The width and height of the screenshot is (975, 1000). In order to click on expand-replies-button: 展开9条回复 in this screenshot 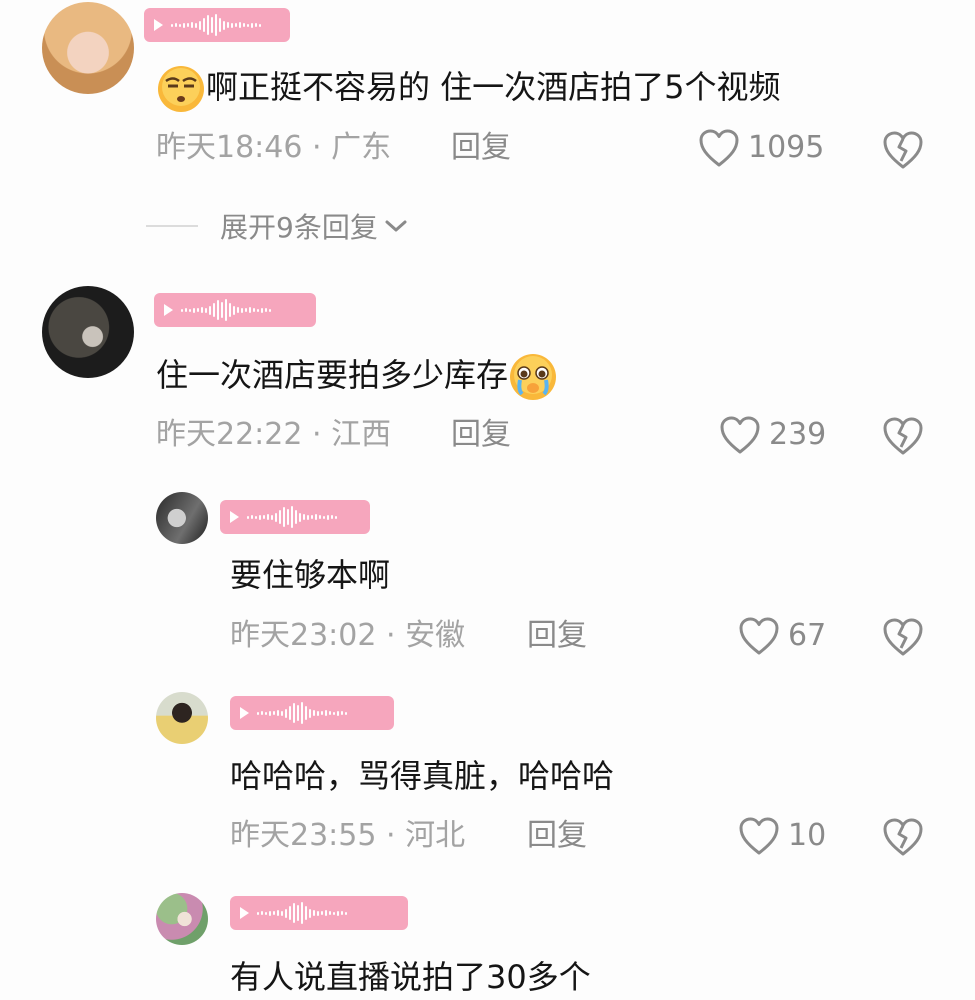, I will do `click(278, 226)`.